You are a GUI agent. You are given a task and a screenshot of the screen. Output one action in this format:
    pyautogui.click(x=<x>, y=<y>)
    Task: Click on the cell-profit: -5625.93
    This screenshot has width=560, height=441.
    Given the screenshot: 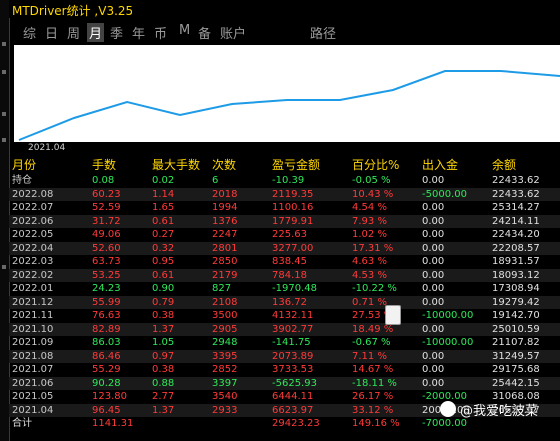 What is the action you would take?
    pyautogui.click(x=294, y=383)
    